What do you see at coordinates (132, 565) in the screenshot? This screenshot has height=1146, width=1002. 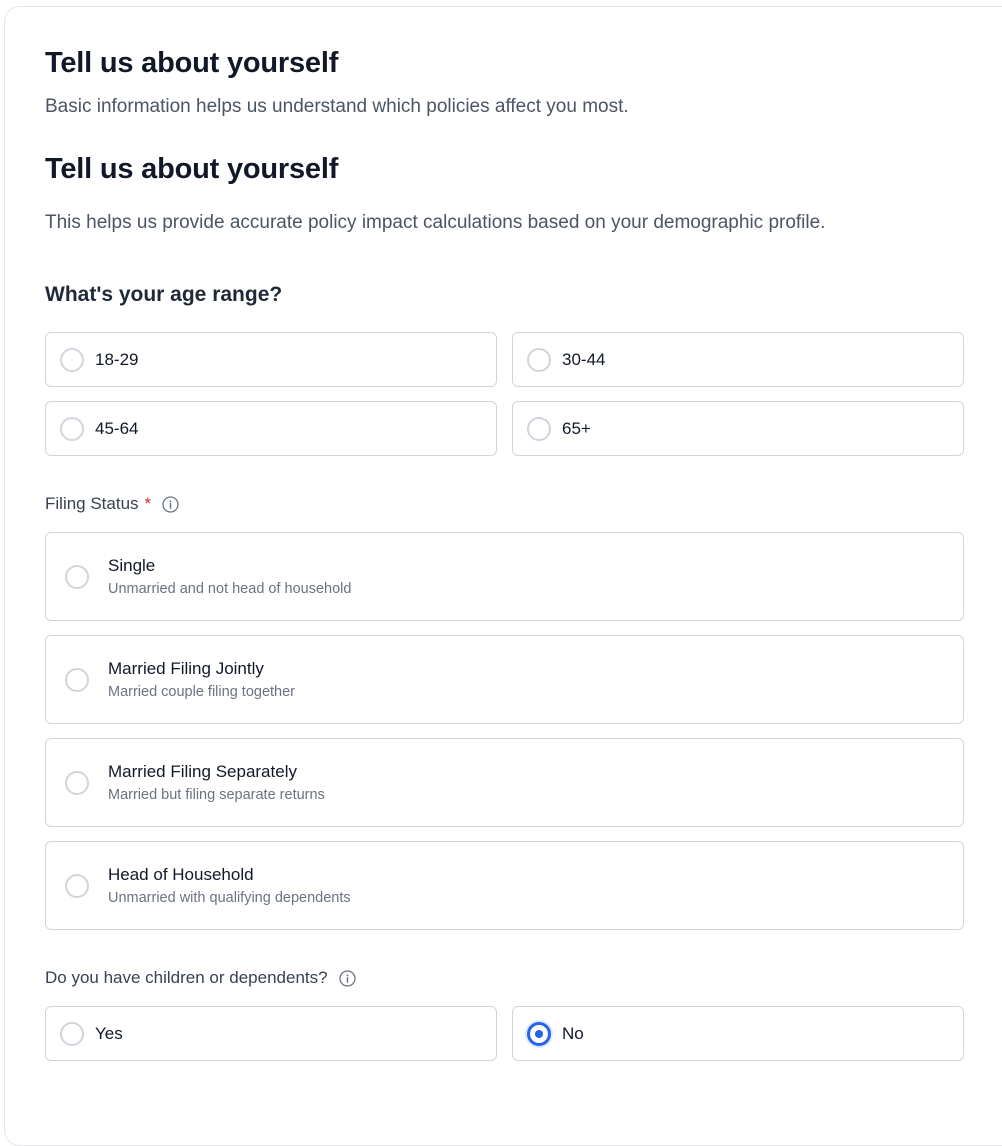 I see `filing-option-title: Single` at bounding box center [132, 565].